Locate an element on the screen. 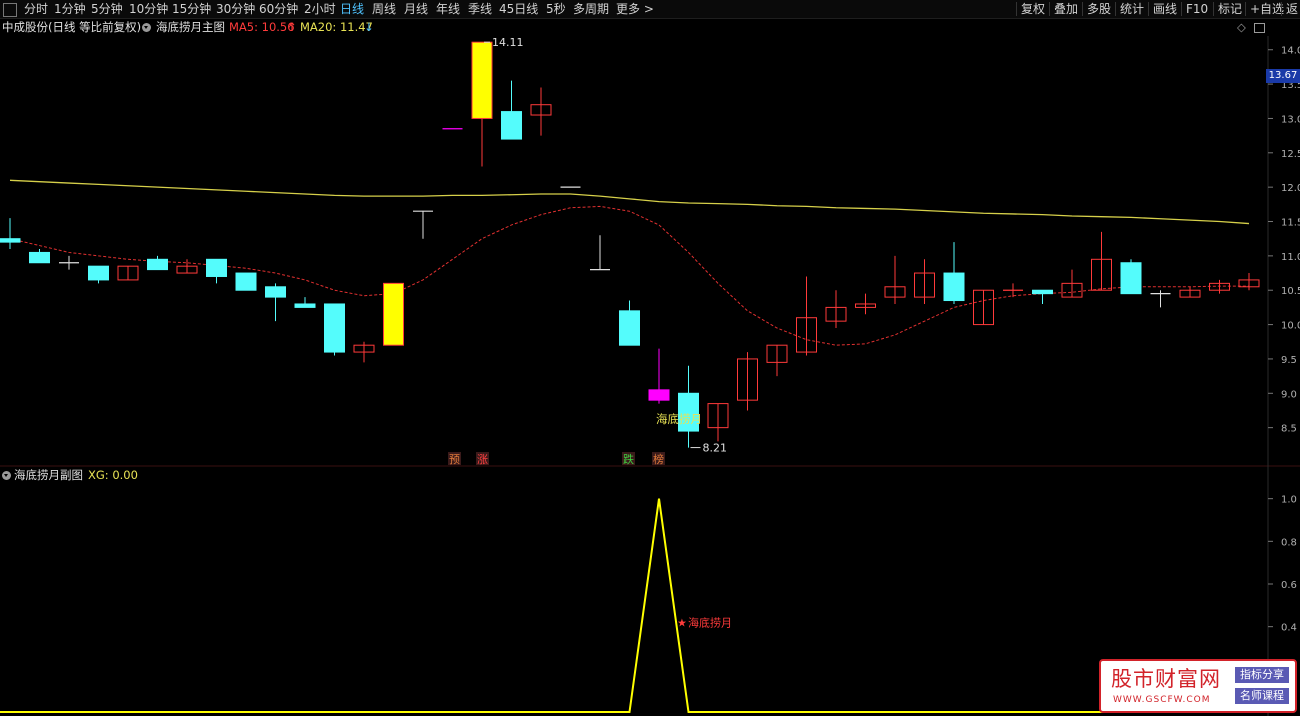  price-axis-label: 13.0 is located at coordinates (1290, 119).